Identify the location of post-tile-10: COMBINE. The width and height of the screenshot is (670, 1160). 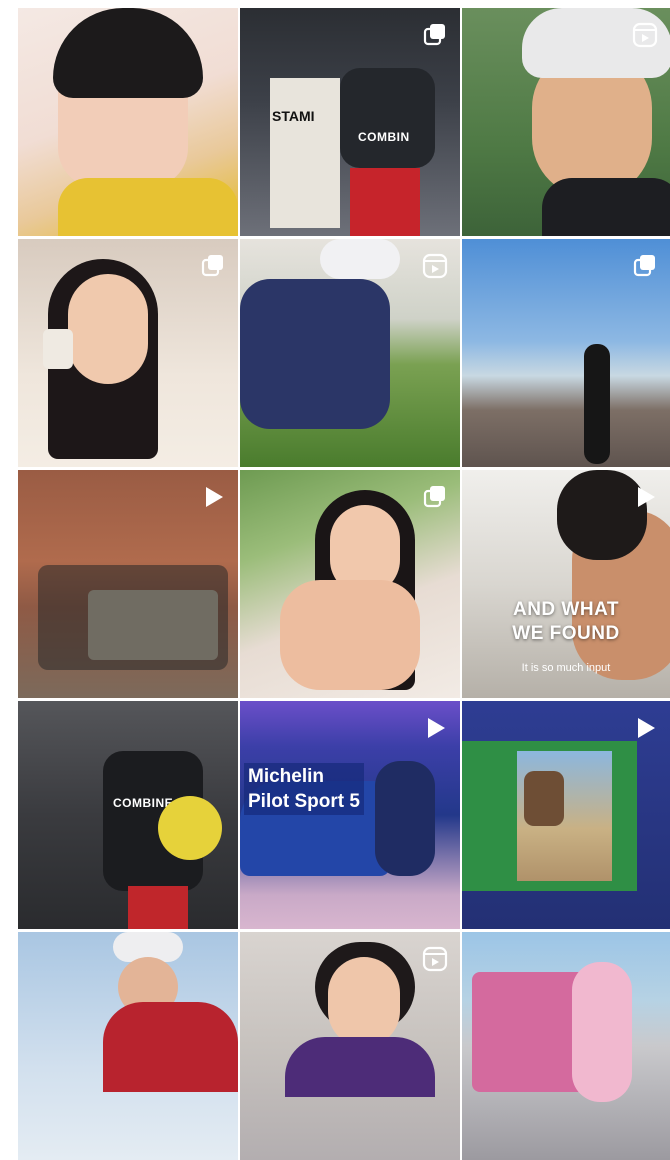
(128, 815).